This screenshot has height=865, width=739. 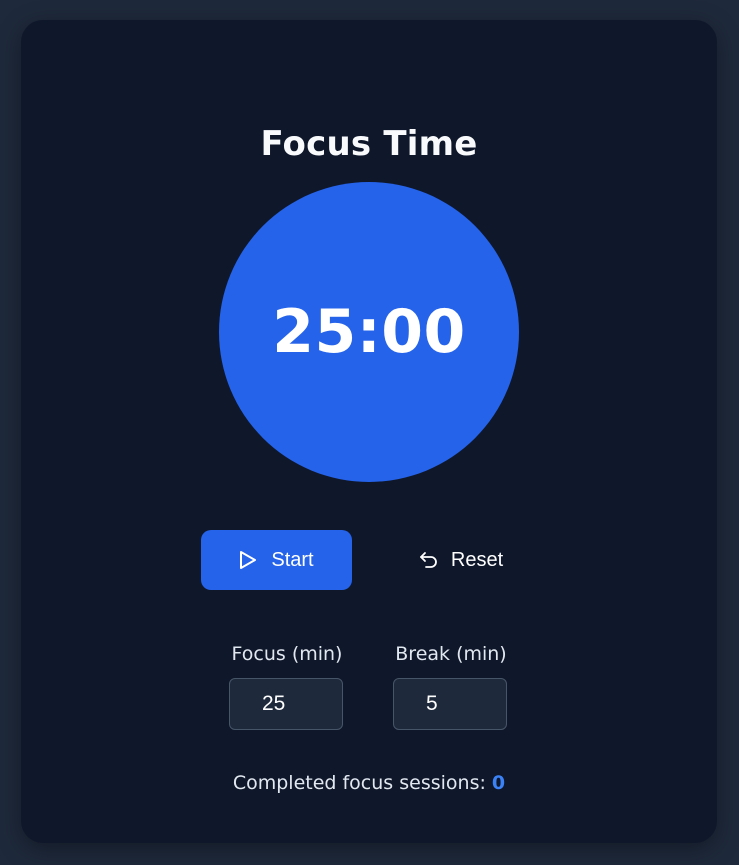 I want to click on reset-button-label: Reset, so click(x=477, y=559).